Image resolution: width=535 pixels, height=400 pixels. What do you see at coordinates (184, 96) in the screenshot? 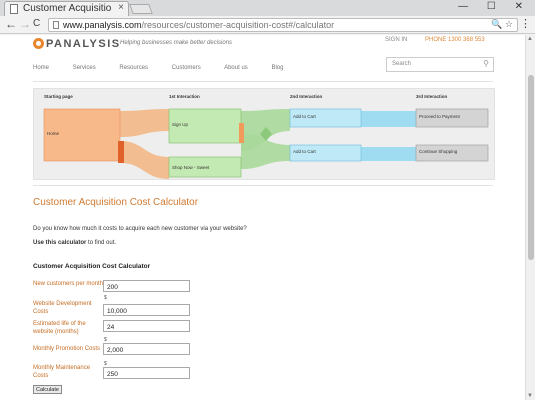
I see `column-label-1st: 1st Interaction` at bounding box center [184, 96].